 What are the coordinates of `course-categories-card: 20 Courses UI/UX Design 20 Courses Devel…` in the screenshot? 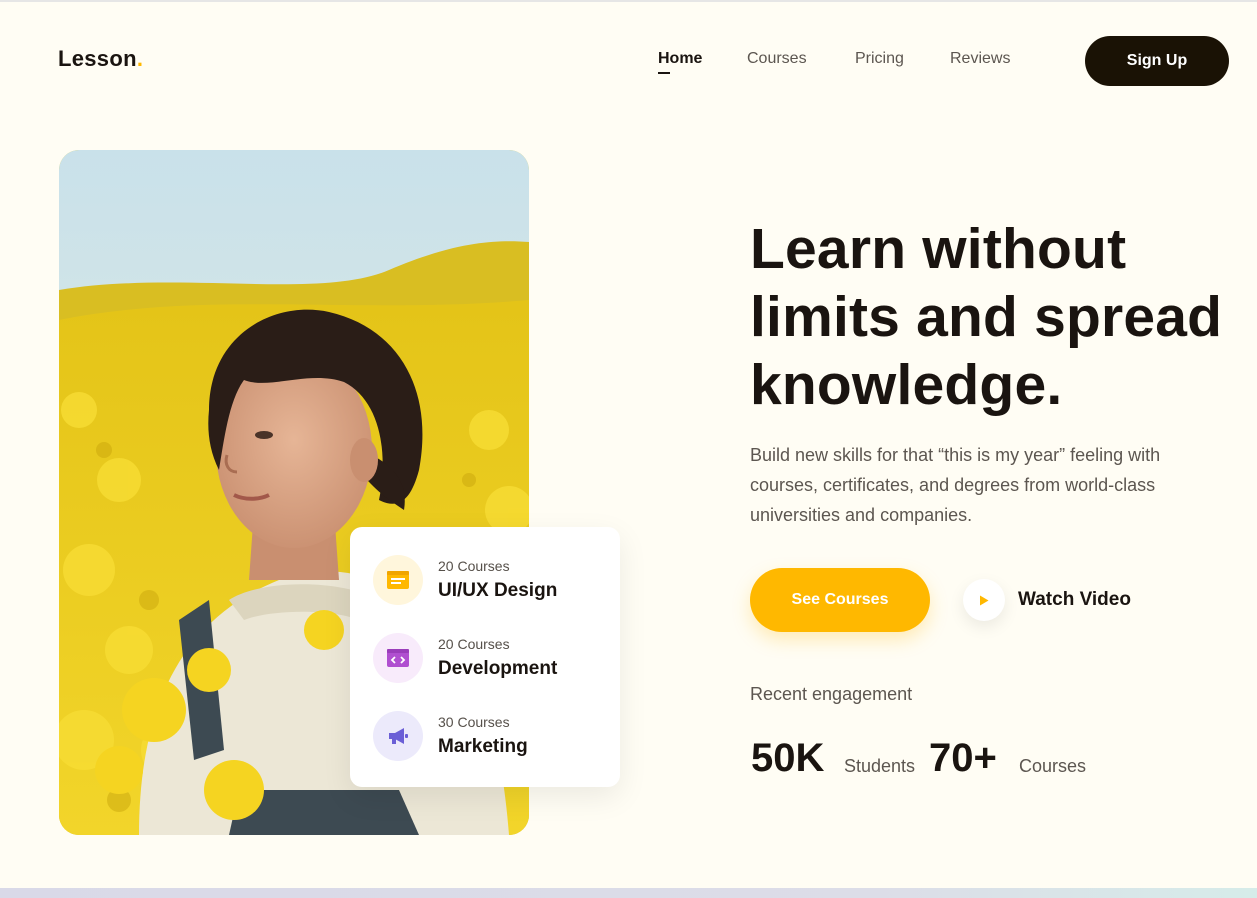 It's located at (485, 657).